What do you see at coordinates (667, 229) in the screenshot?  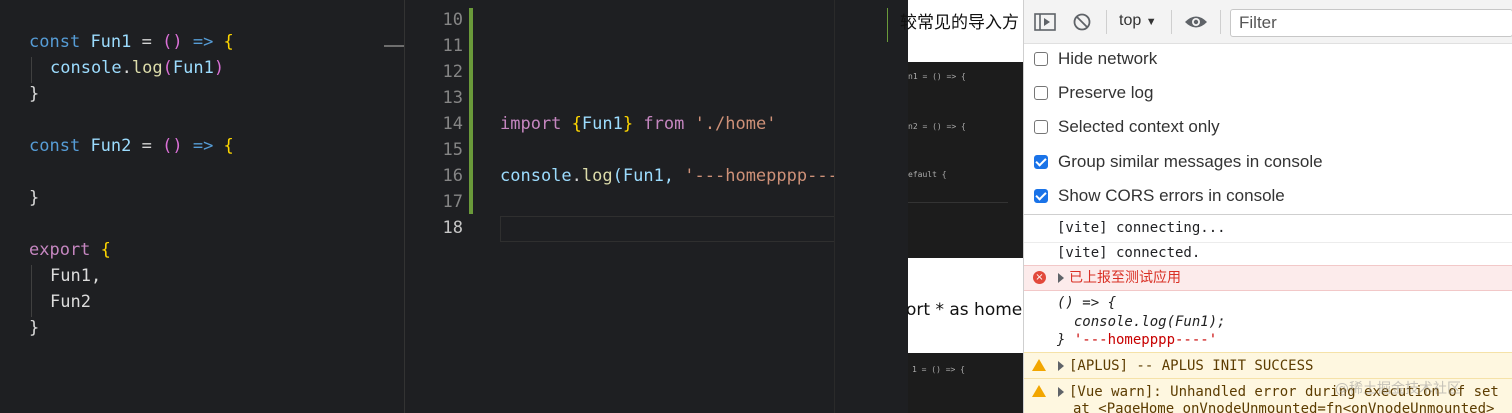 I see `current-line-highlight` at bounding box center [667, 229].